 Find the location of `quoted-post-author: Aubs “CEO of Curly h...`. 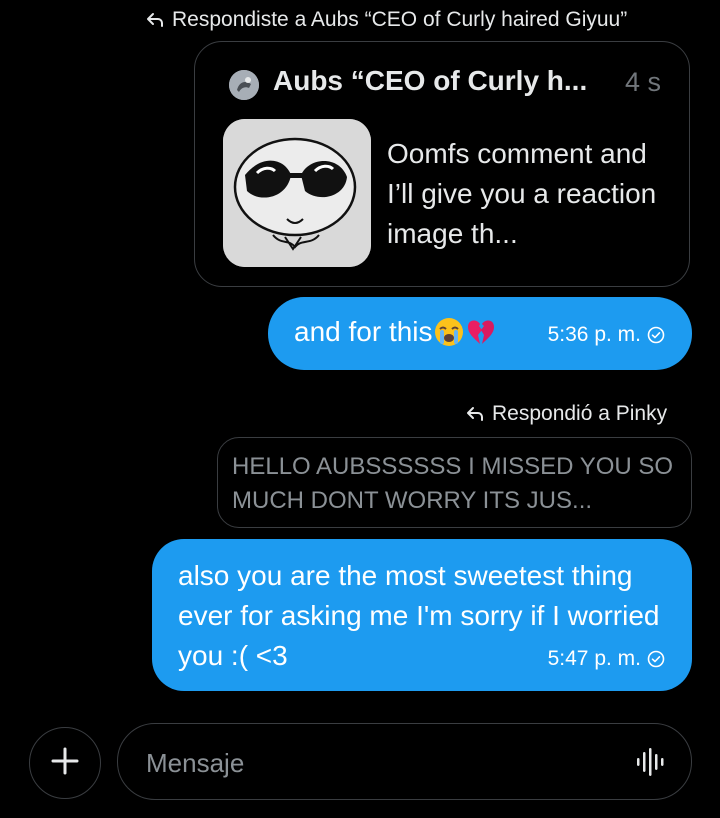

quoted-post-author: Aubs “CEO of Curly h... is located at coordinates (430, 80).